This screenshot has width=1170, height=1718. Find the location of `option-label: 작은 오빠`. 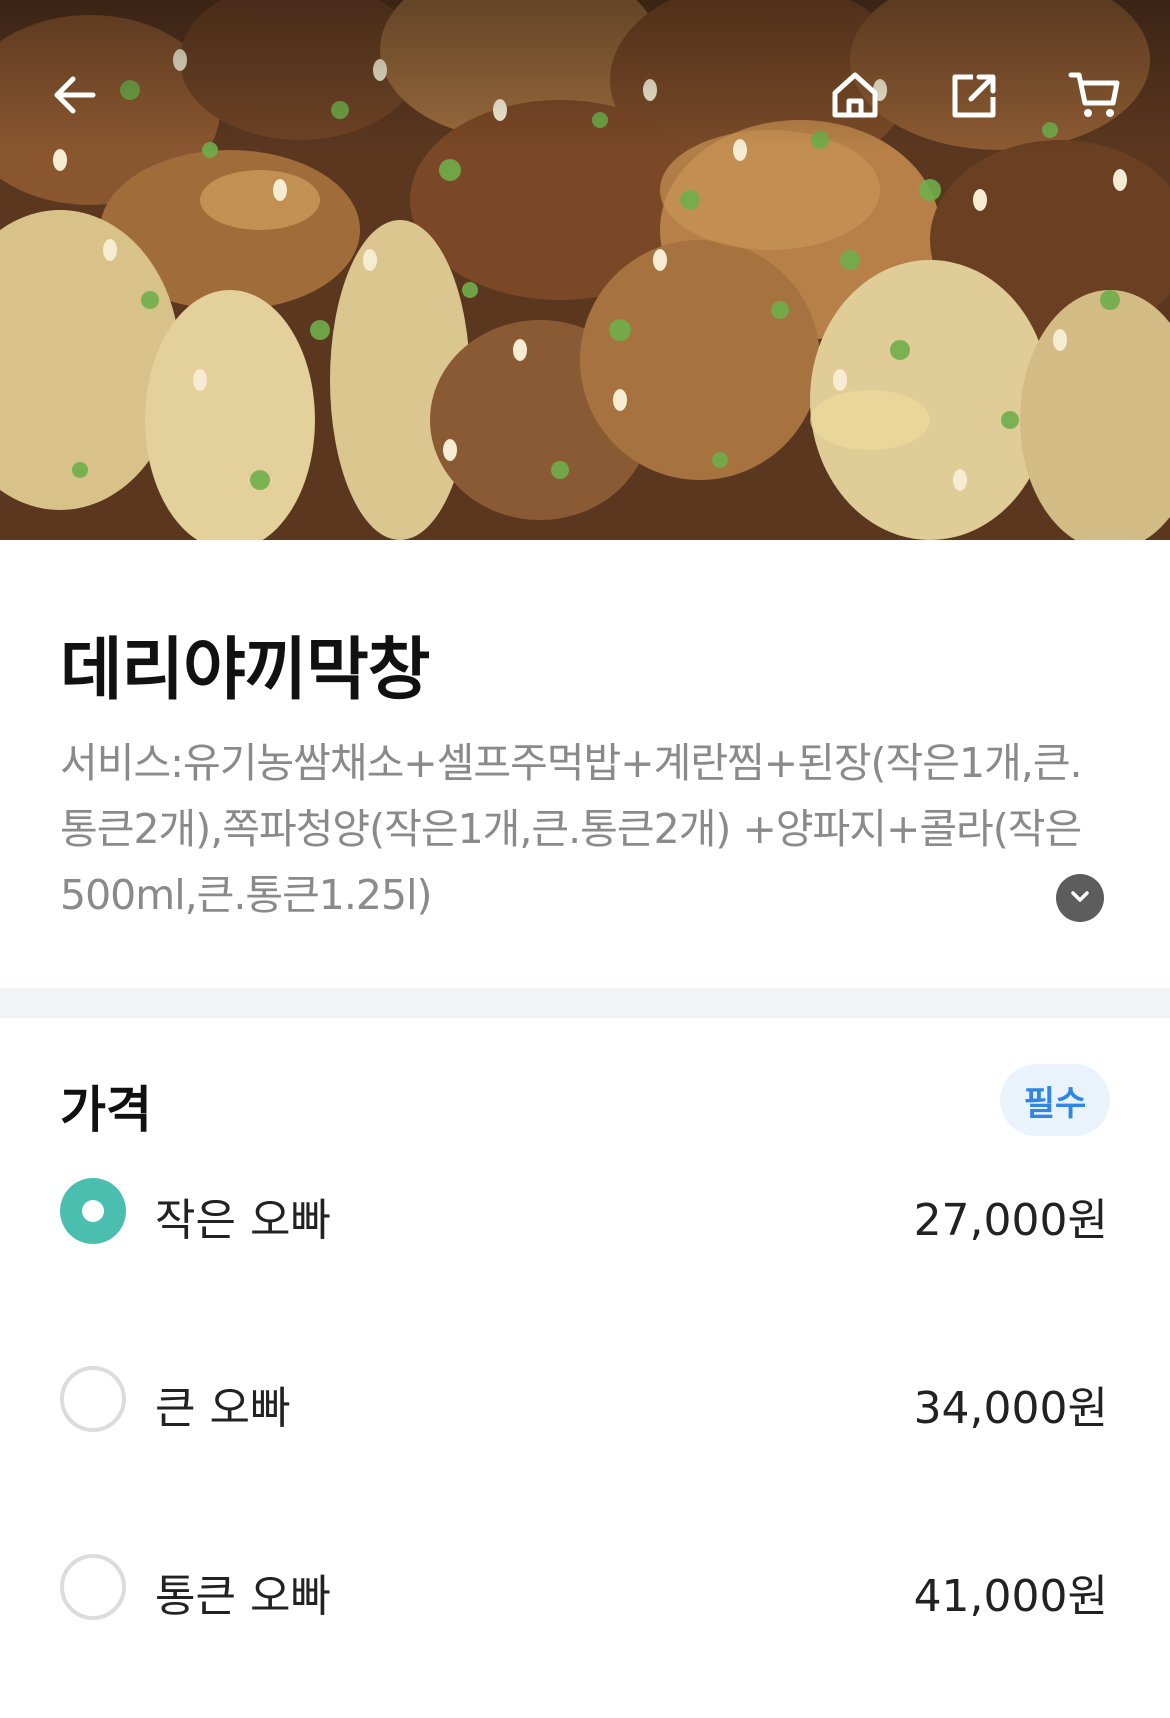

option-label: 작은 오빠 is located at coordinates (243, 1220).